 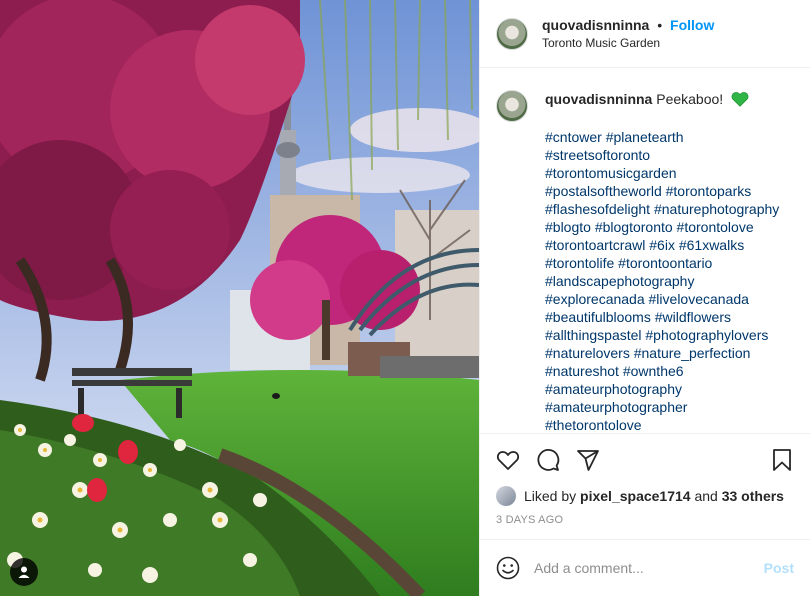 I want to click on green-heart-icon, so click(x=740, y=99).